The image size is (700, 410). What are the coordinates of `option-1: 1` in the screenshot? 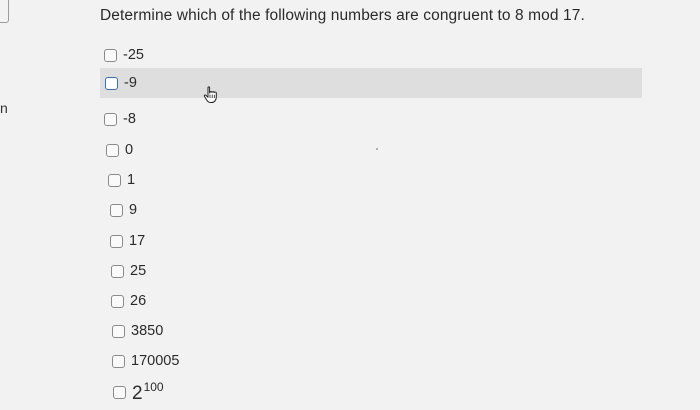 It's located at (121, 180).